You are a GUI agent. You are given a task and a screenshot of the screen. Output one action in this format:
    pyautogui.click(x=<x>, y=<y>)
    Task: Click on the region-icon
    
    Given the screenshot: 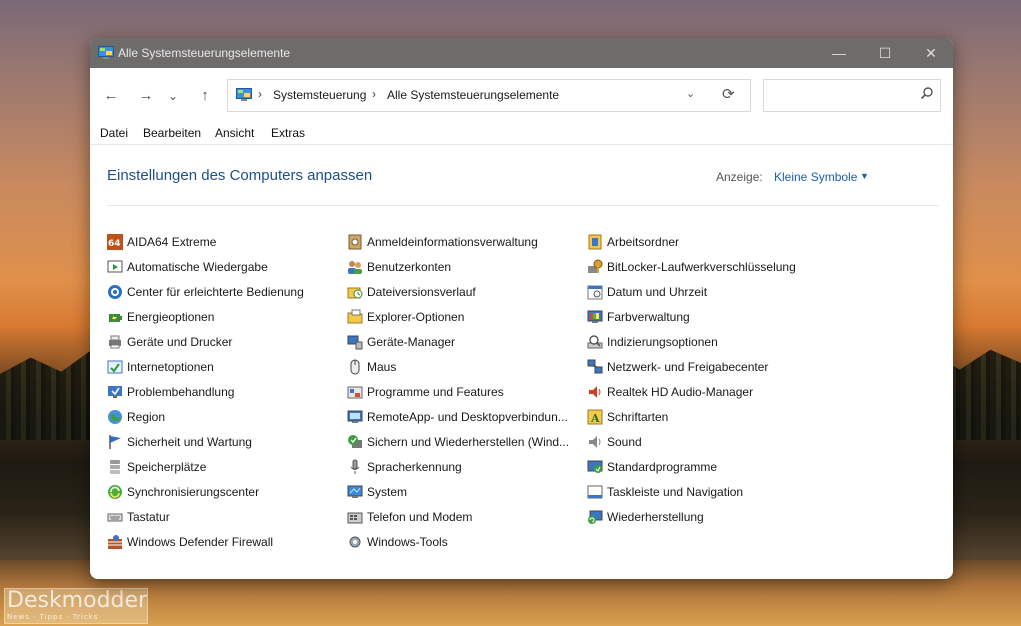 What is the action you would take?
    pyautogui.click(x=115, y=417)
    